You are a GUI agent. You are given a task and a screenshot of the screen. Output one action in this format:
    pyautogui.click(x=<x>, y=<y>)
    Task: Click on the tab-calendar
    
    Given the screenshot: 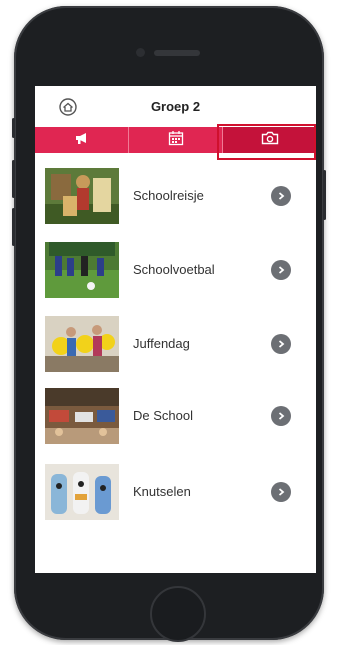 What is the action you would take?
    pyautogui.click(x=176, y=140)
    